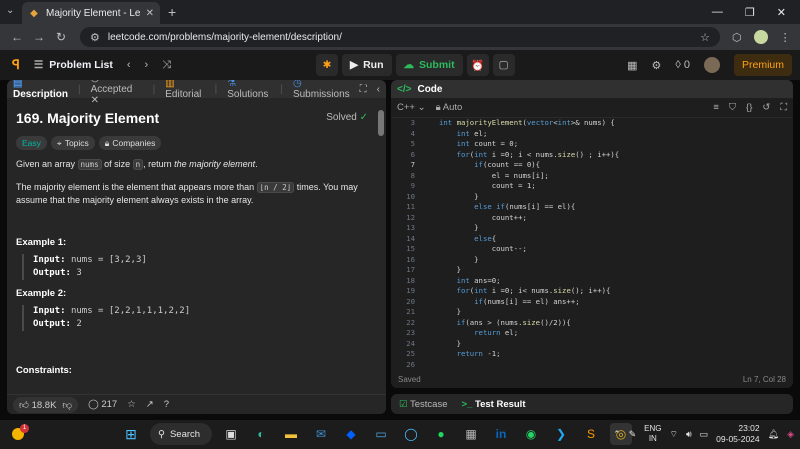  Describe the element at coordinates (37, 405) in the screenshot. I see `like-button: 👍︎ 18.8K` at that location.